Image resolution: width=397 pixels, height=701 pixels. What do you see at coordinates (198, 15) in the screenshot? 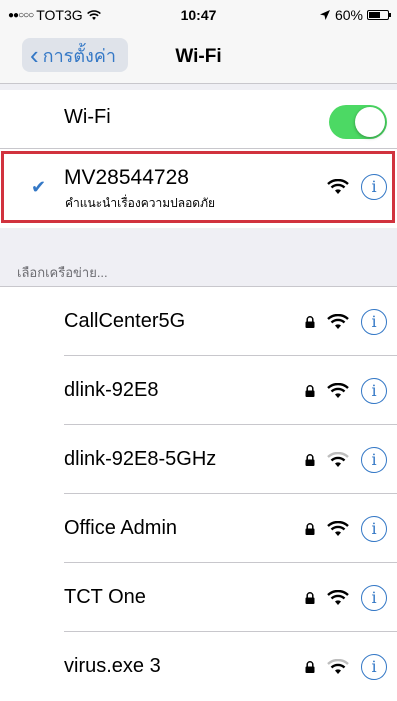
I see `status-bar: ●●○○○ TOT3G 10:47 60%` at bounding box center [198, 15].